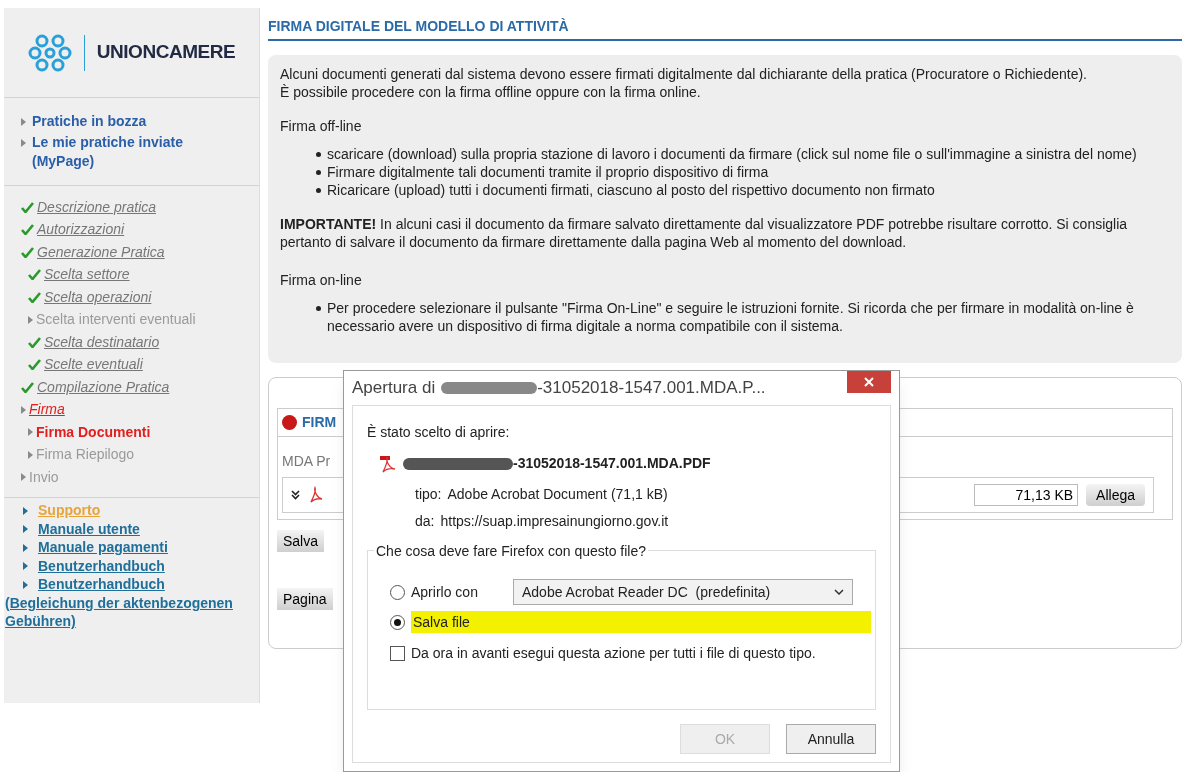 The image size is (1186, 772). Describe the element at coordinates (137, 152) in the screenshot. I see `nav-link: Le mie pratiche inviate (MyPage)` at that location.